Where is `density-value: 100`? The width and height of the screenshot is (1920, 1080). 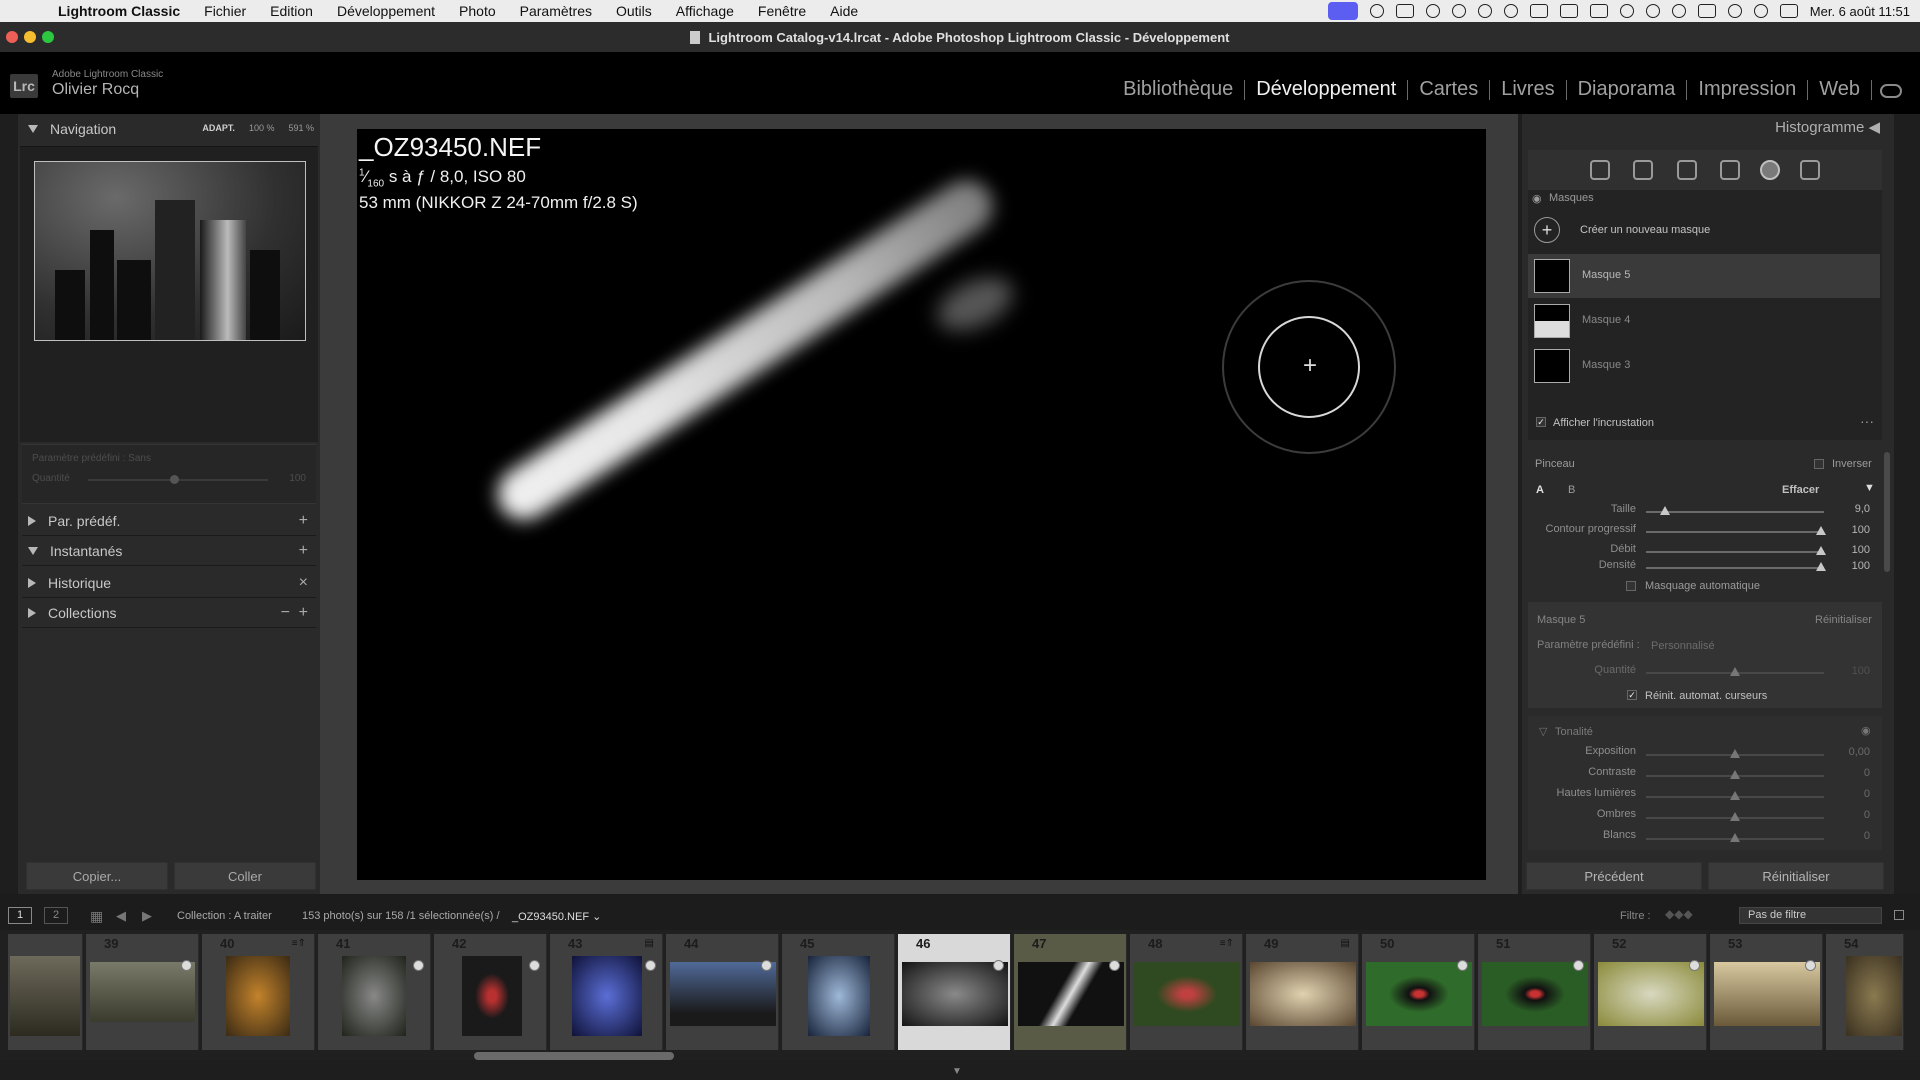
density-value: 100 is located at coordinates (1850, 566).